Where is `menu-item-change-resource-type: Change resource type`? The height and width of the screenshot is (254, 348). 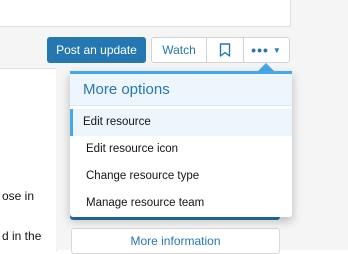
menu-item-change-resource-type: Change resource type is located at coordinates (181, 176).